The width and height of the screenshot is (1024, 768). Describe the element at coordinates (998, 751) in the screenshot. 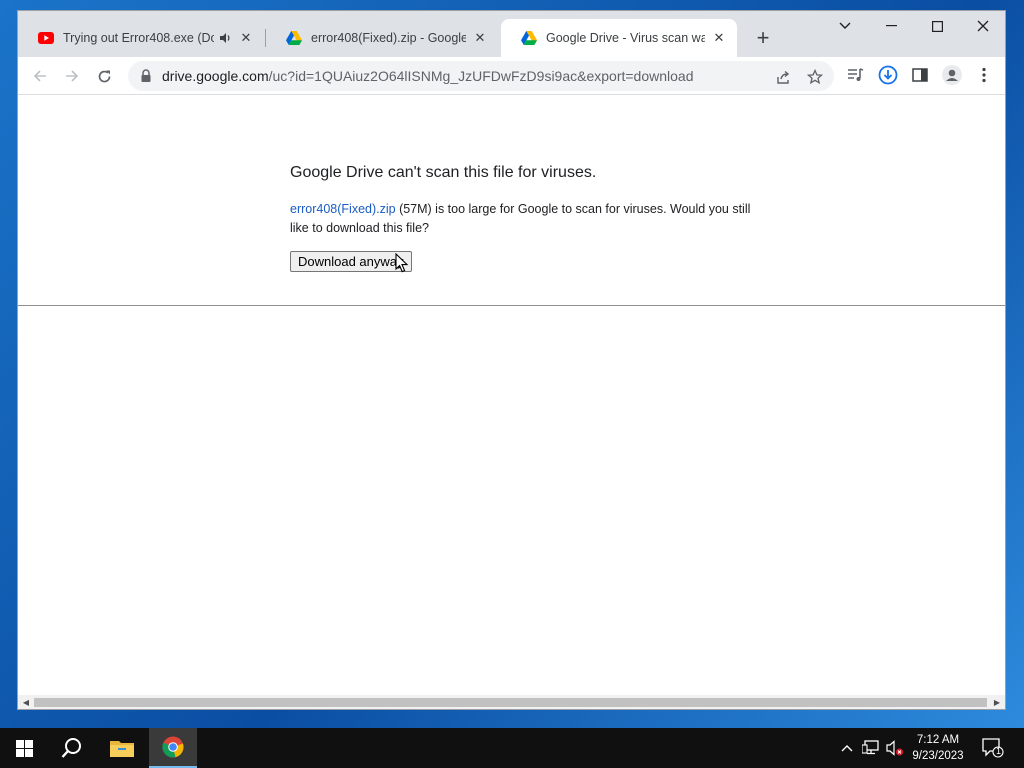

I see `notification-count: 1` at that location.